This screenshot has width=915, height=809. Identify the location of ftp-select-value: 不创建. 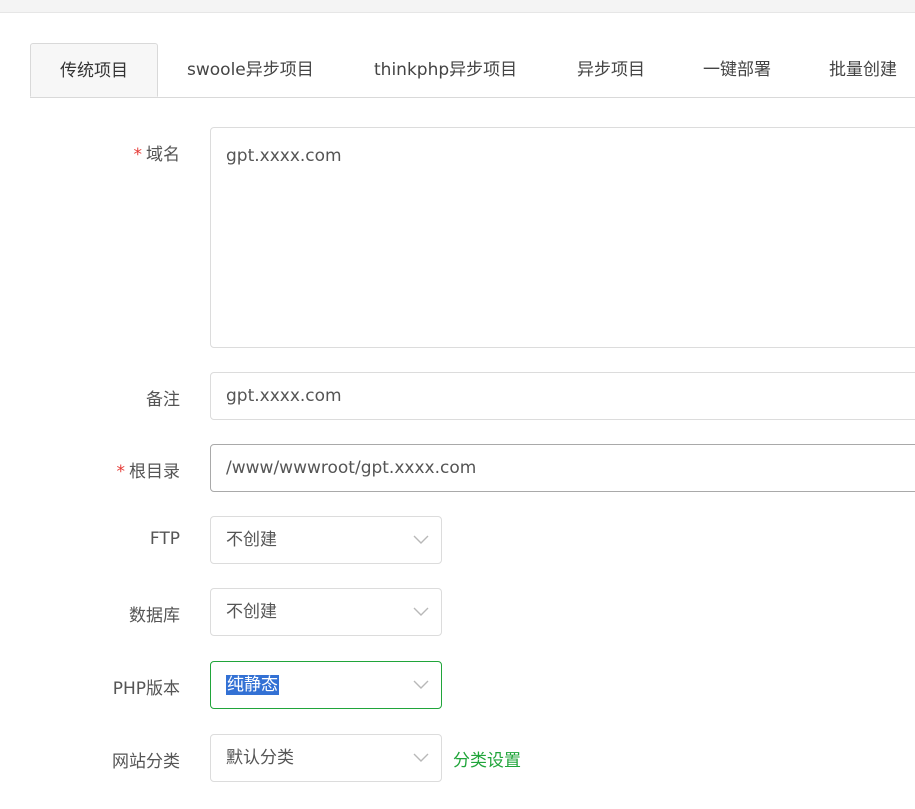
(251, 540).